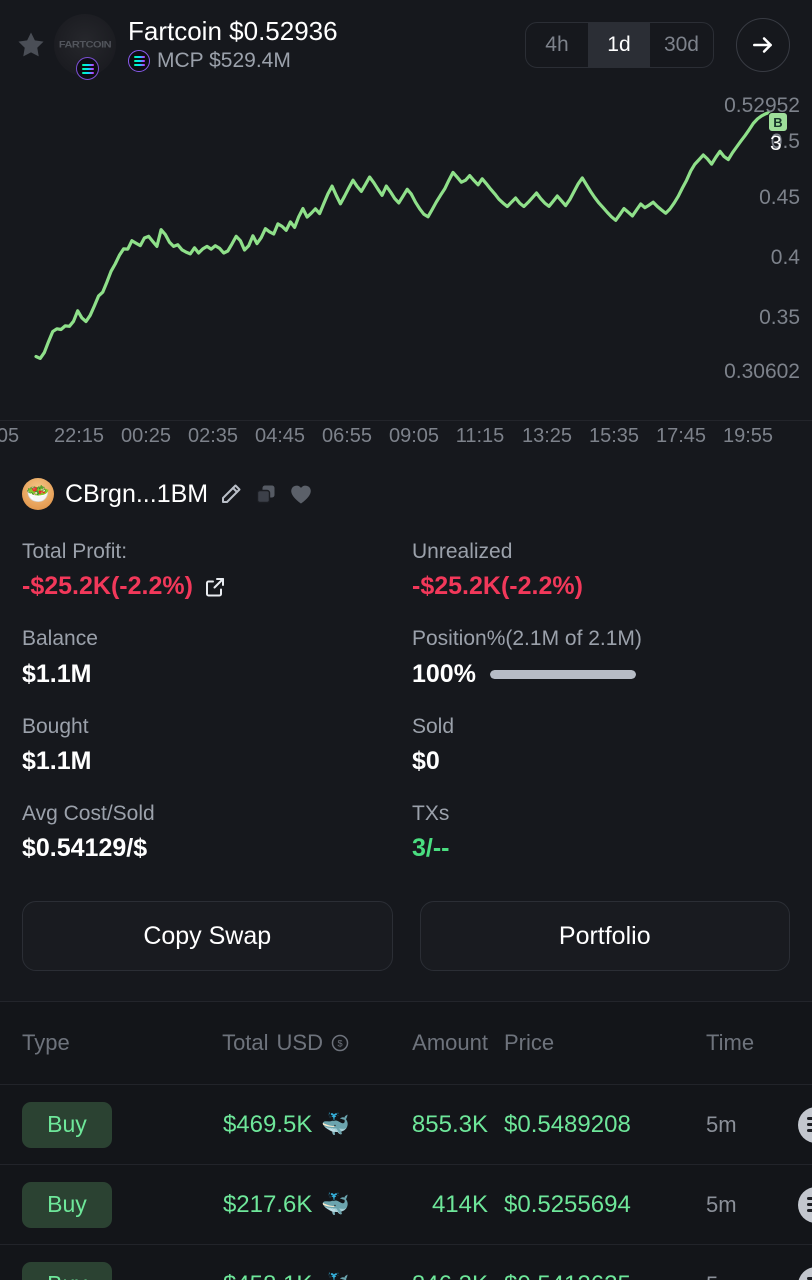 The height and width of the screenshot is (1280, 812). I want to click on x-tick-7: 11:15, so click(480, 436).